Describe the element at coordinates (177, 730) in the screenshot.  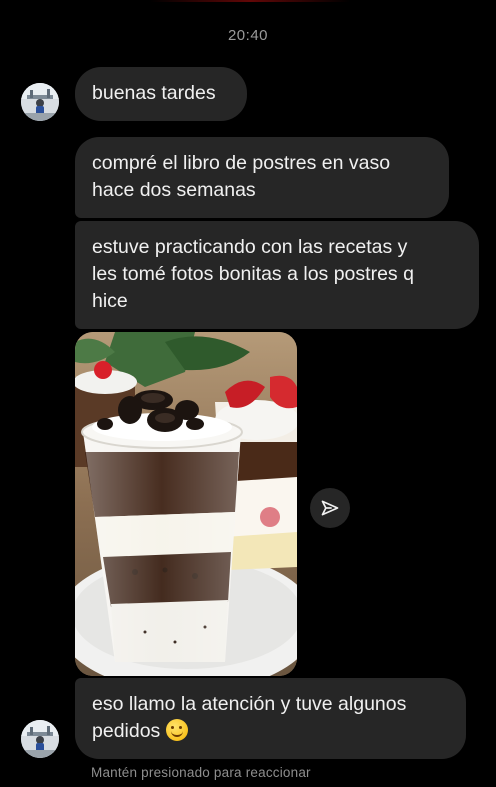
I see `smiling-face-emoji` at that location.